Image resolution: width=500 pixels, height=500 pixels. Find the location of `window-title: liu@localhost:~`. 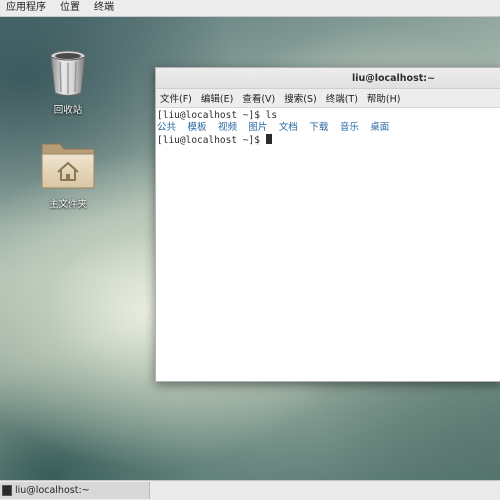

window-title: liu@localhost:~ is located at coordinates (393, 78).